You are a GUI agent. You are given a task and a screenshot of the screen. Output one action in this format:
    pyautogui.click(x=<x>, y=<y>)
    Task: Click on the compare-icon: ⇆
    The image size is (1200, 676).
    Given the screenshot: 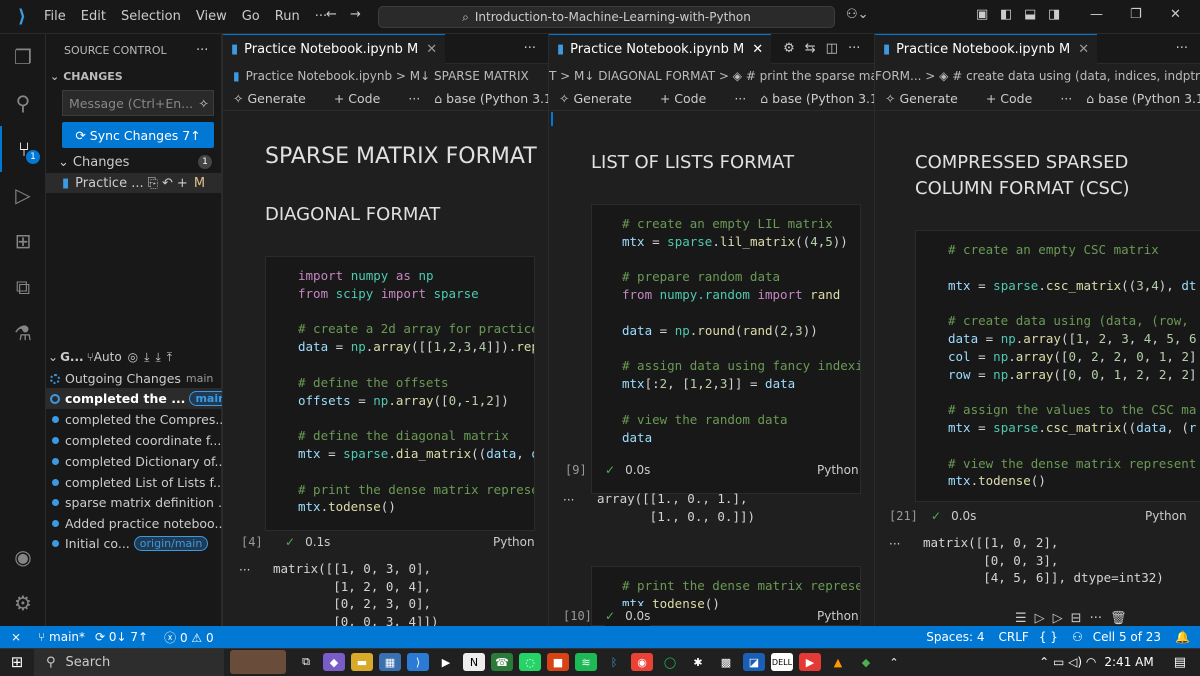 What is the action you would take?
    pyautogui.click(x=810, y=48)
    